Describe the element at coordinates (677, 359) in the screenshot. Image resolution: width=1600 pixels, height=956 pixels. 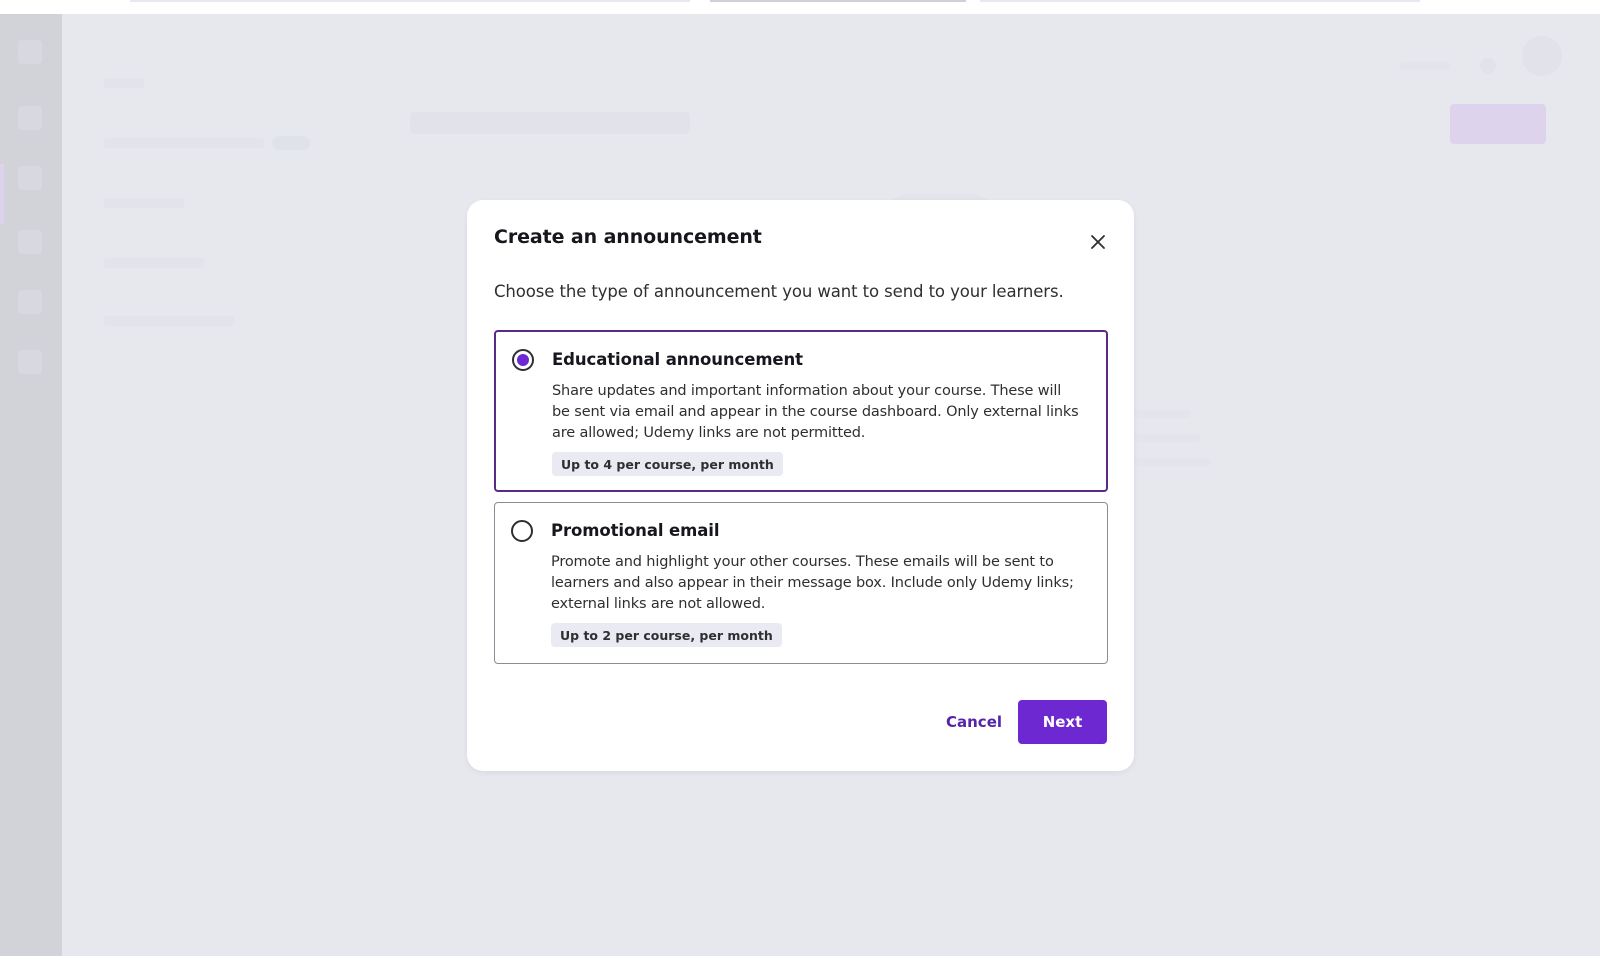
I see `option-title: Educational announcement` at that location.